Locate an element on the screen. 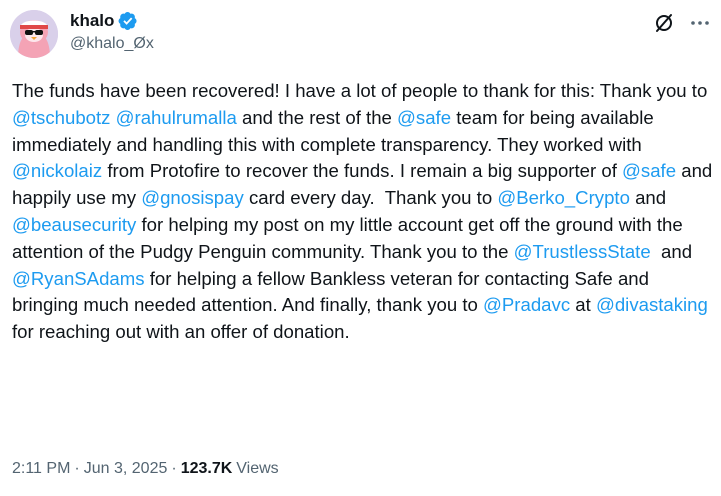 The width and height of the screenshot is (721, 496). mention-link: @Berko_Crypto is located at coordinates (563, 197).